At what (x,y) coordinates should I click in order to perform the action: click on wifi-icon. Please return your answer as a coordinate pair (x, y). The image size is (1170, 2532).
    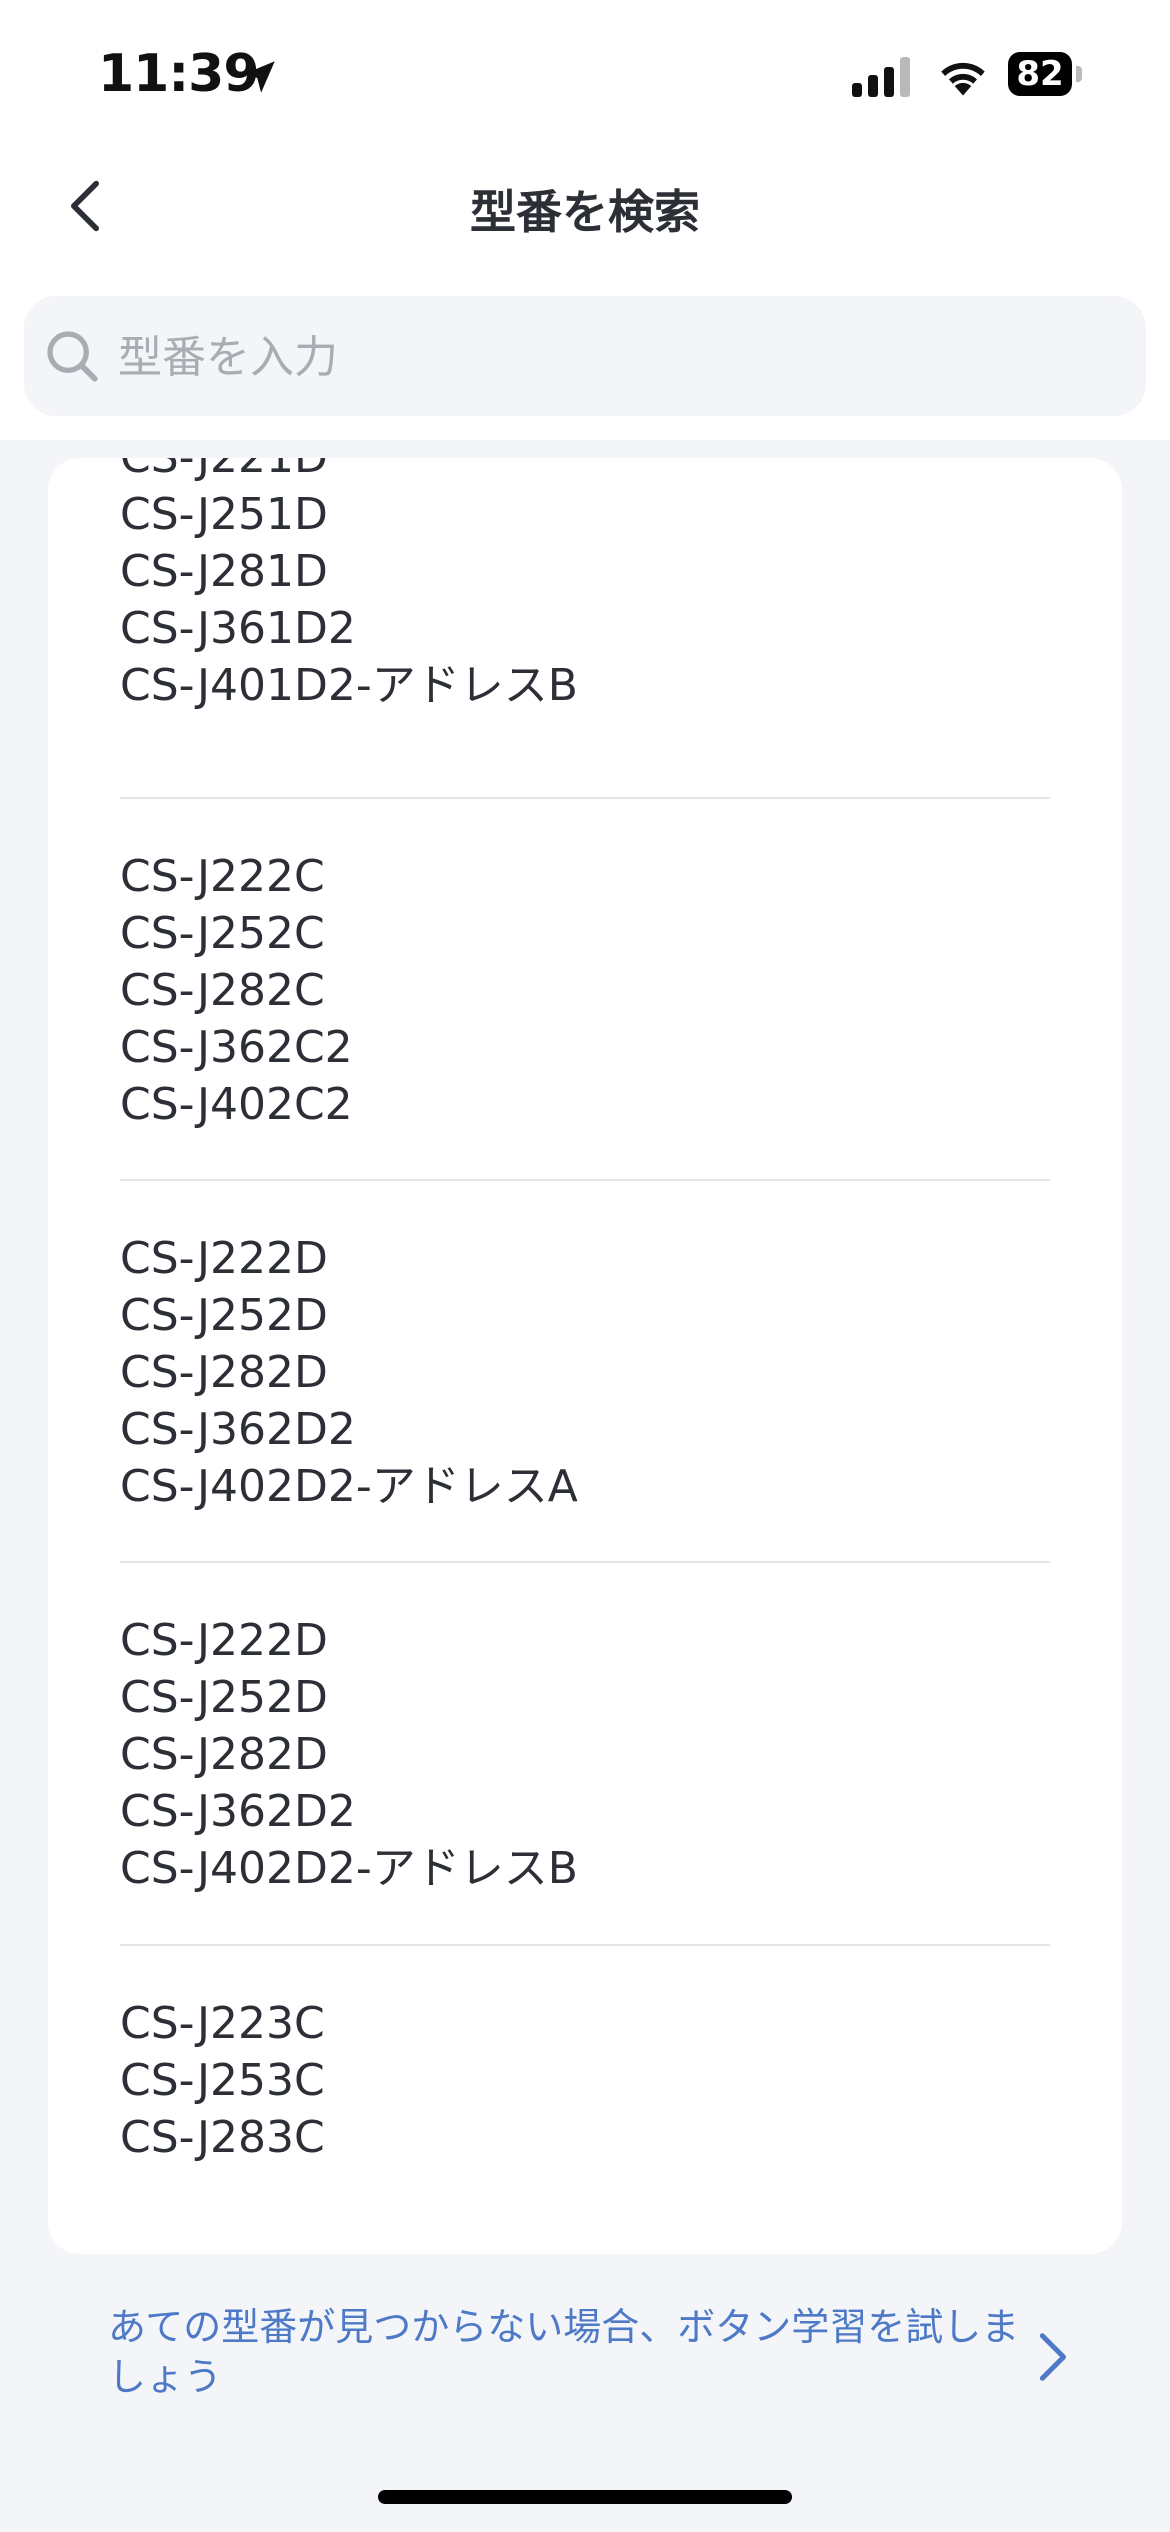
    Looking at the image, I should click on (963, 79).